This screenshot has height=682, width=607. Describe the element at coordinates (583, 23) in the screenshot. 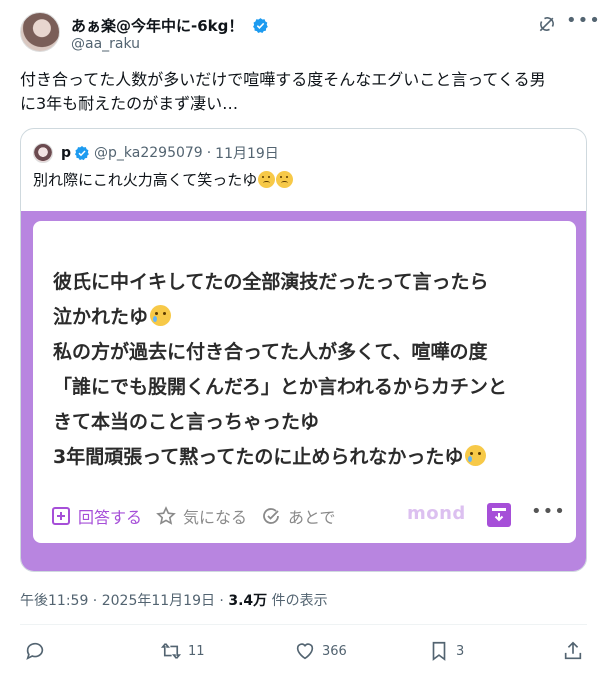

I see `more-icon: •••` at that location.